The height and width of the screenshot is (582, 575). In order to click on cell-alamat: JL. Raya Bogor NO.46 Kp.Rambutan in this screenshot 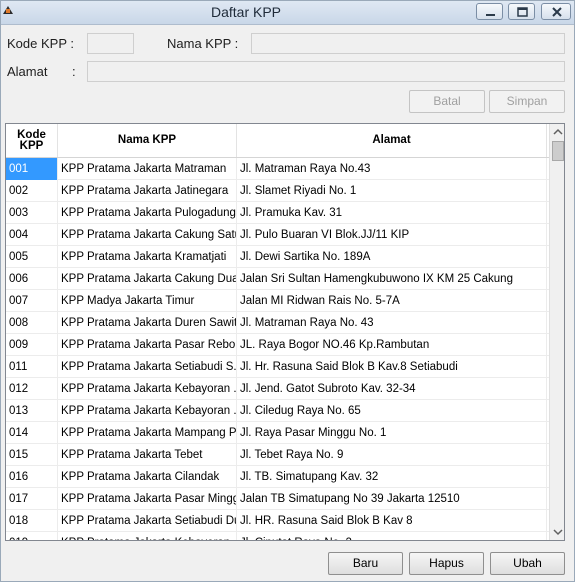, I will do `click(392, 345)`.